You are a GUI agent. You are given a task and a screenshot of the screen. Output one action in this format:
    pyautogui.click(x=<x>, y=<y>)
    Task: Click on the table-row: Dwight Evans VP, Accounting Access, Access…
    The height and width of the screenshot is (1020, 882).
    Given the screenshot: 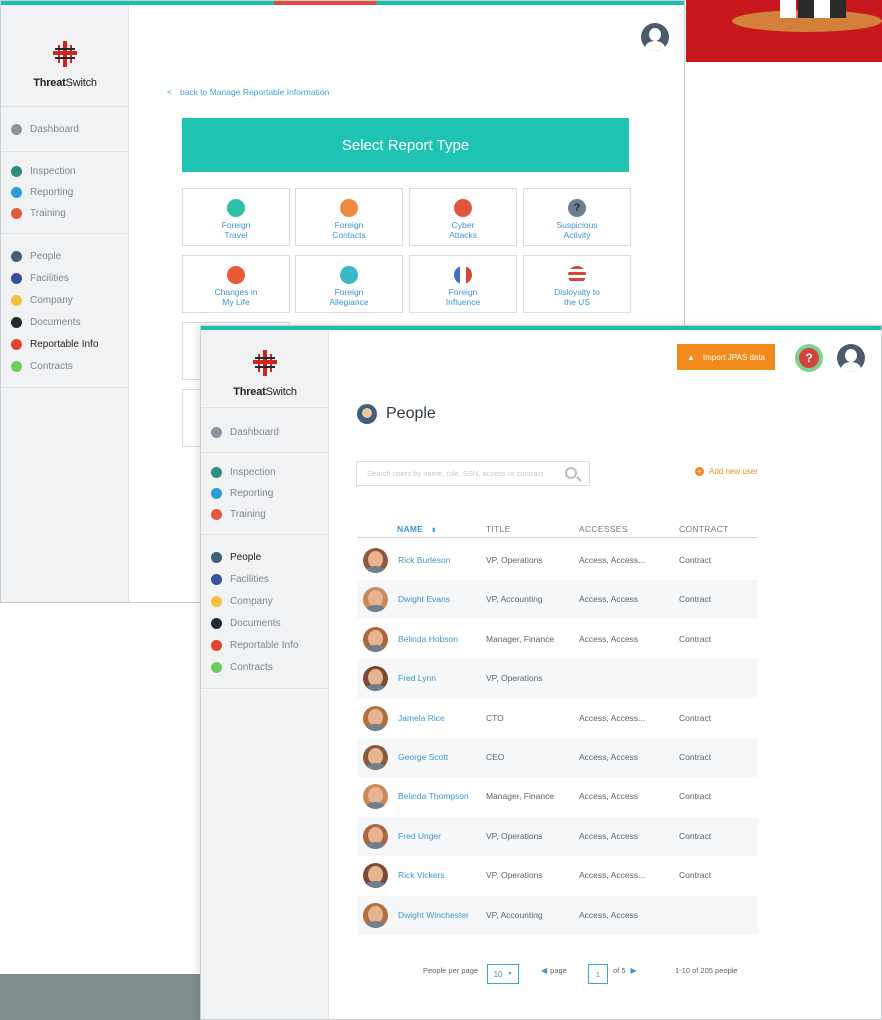 What is the action you would take?
    pyautogui.click(x=557, y=600)
    